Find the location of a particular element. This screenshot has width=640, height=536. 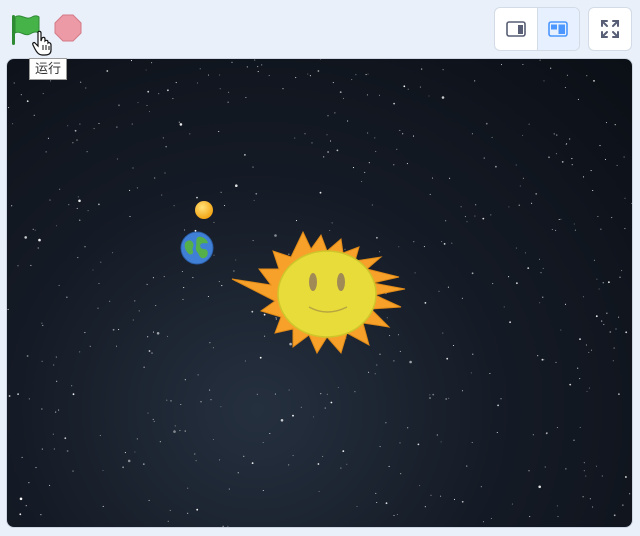

green-flag-button is located at coordinates (30, 34).